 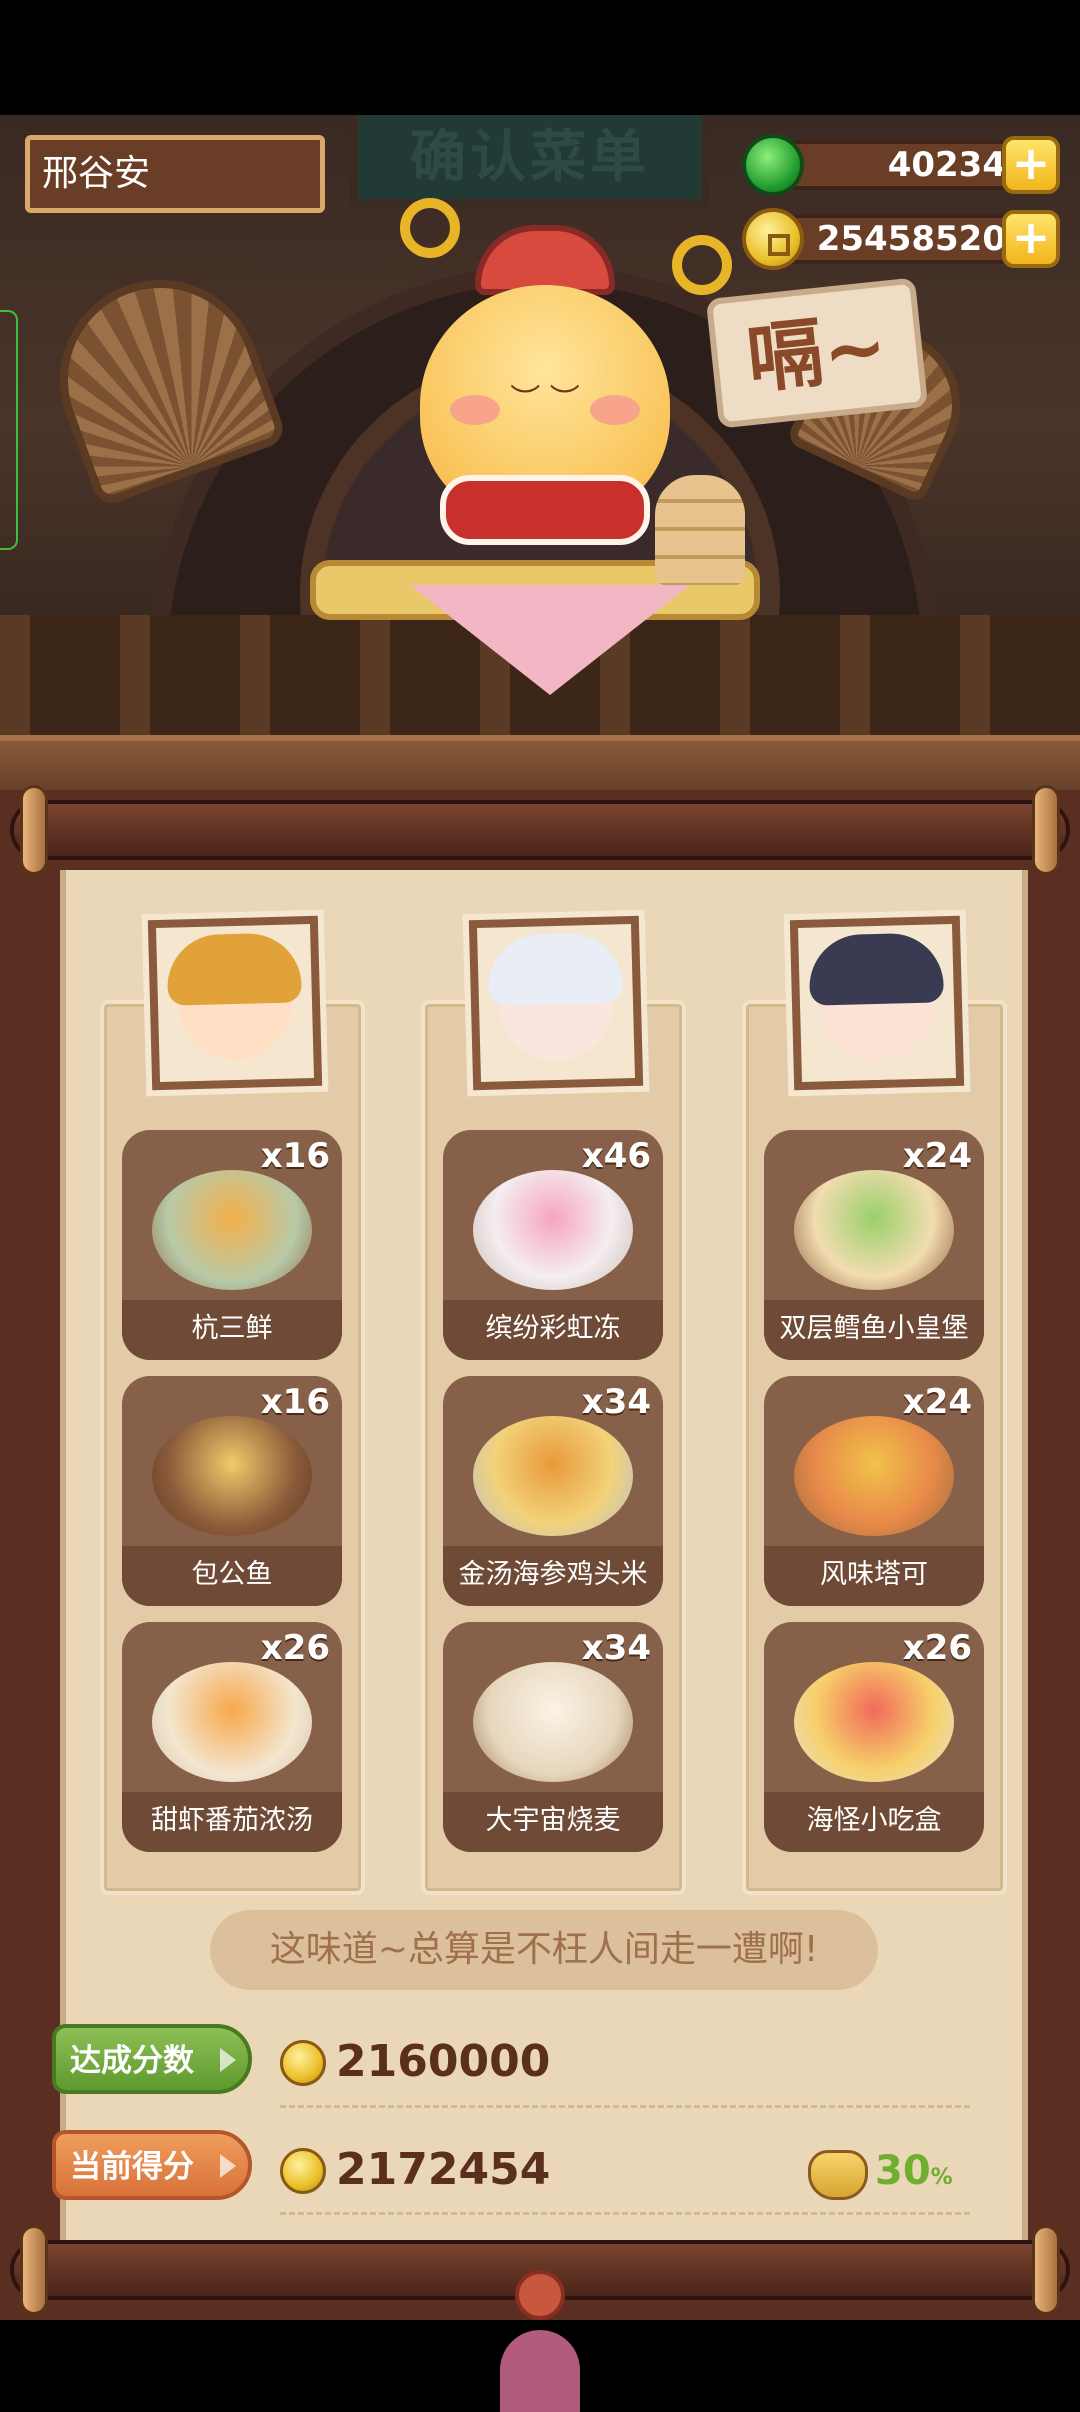 I want to click on decorative-knot-icon, so click(x=540, y=2341).